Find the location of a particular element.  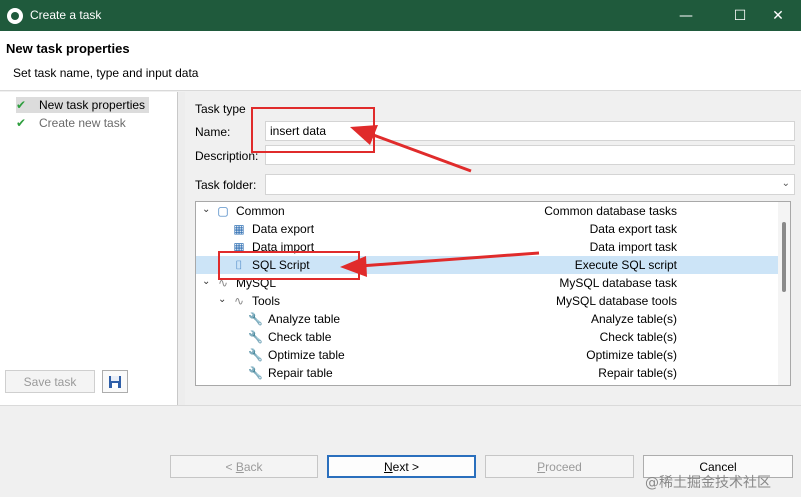

window-title: Create a task is located at coordinates (66, 15).